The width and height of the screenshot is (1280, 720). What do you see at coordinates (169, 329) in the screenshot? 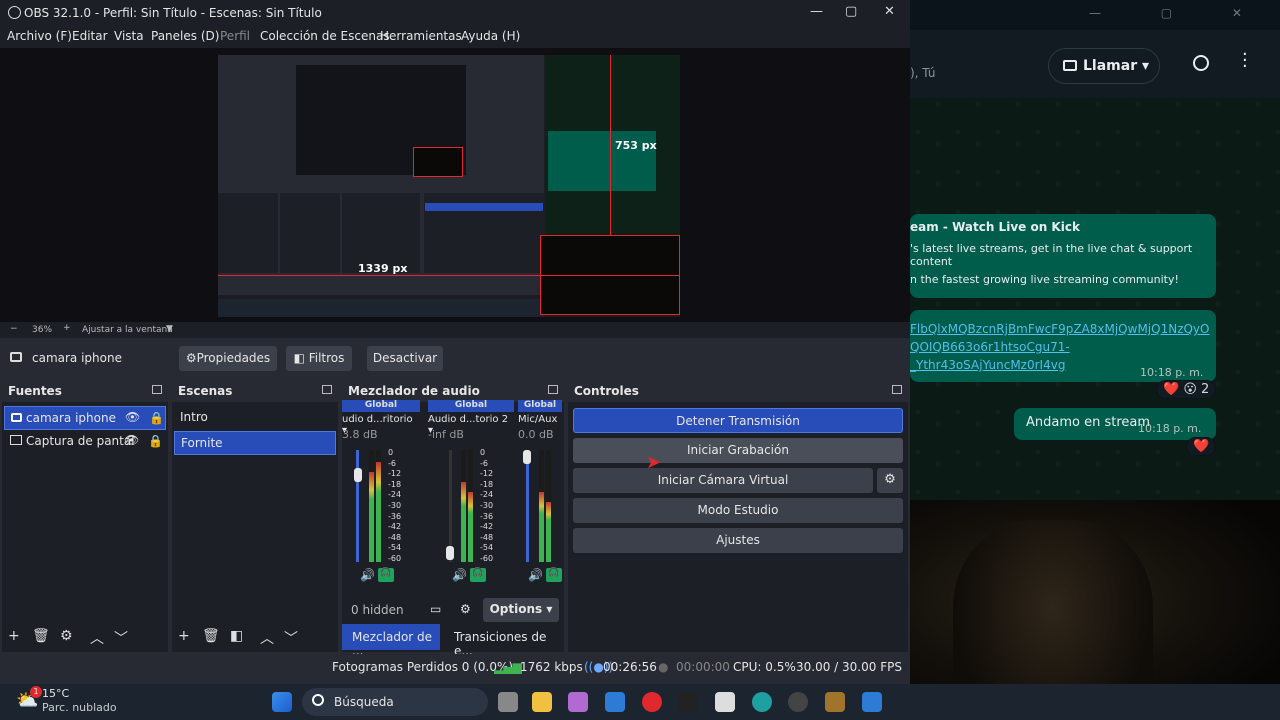
I see `chevron-down-icon: ▼` at bounding box center [169, 329].